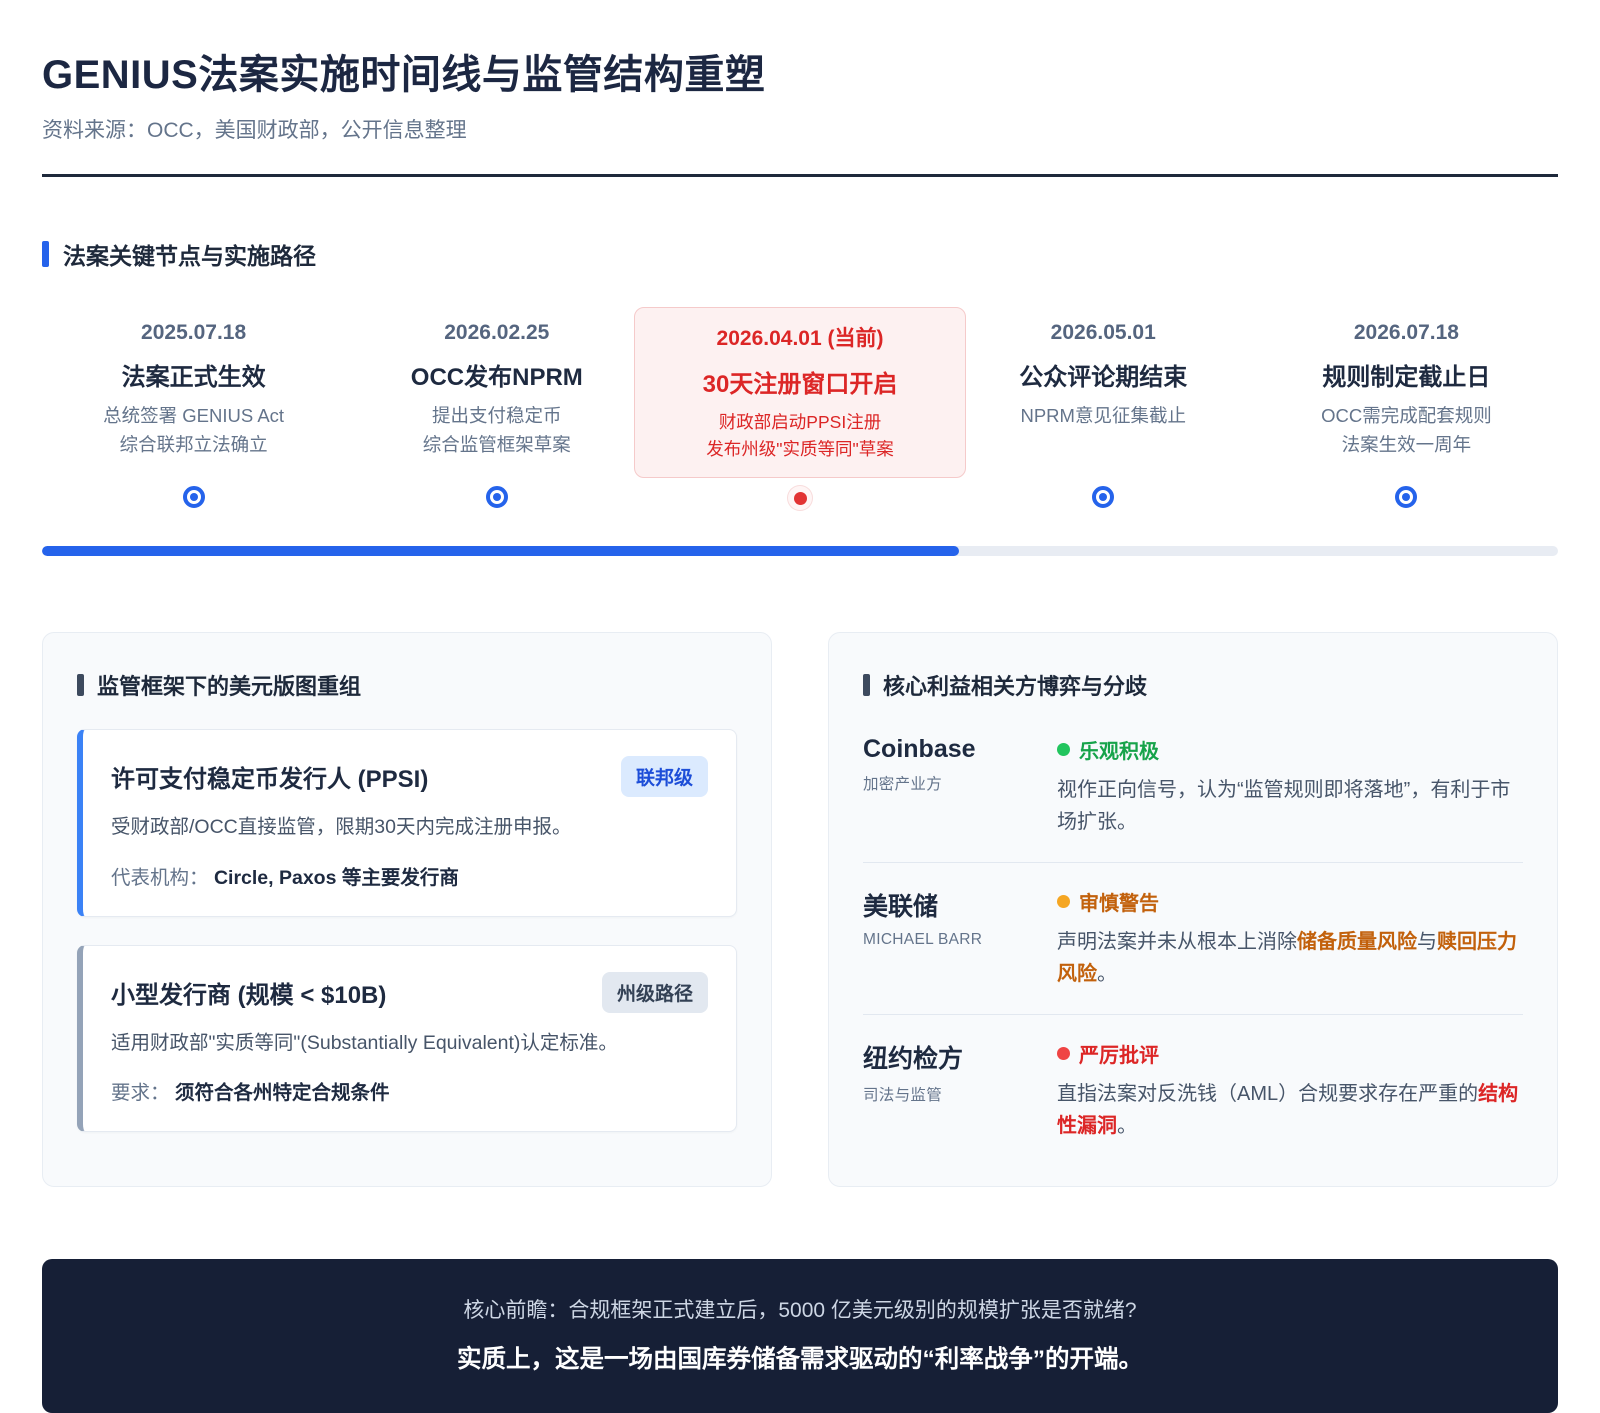 Image resolution: width=1600 pixels, height=1413 pixels. What do you see at coordinates (1406, 444) in the screenshot?
I see `timeline-desc-line: 法案生效一周年` at bounding box center [1406, 444].